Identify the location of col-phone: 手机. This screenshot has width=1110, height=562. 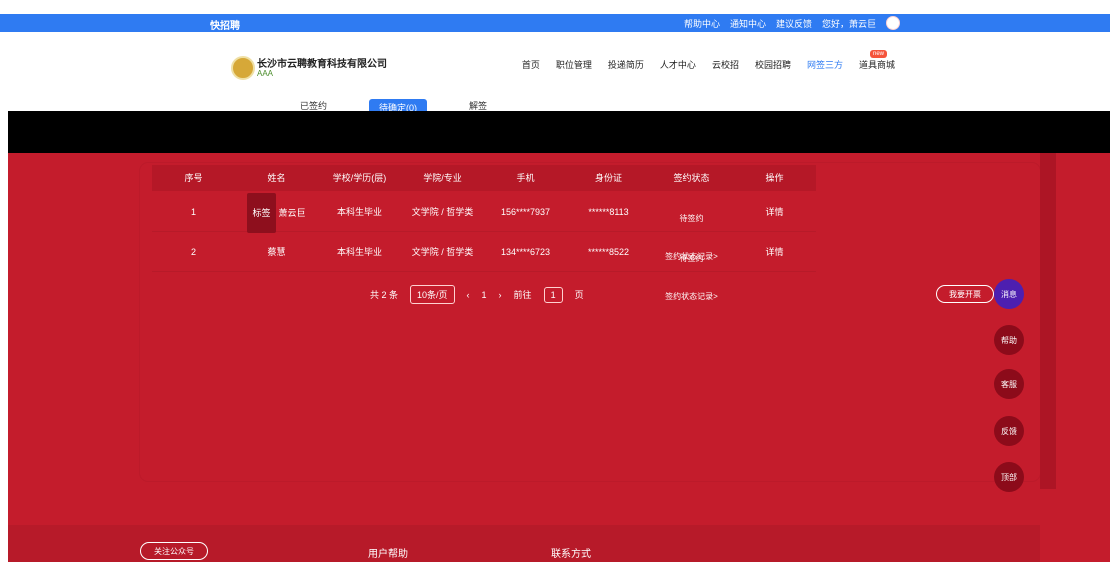
(525, 178).